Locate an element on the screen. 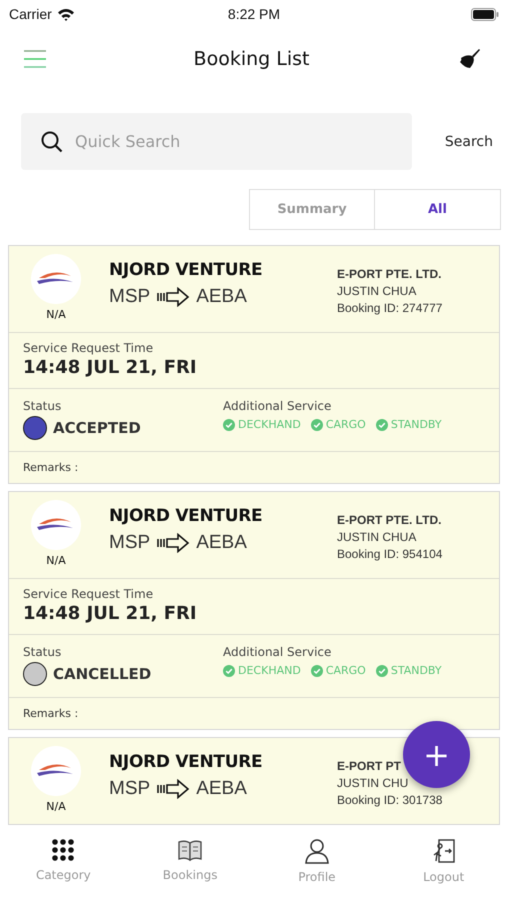  status-time: 8:22 PM is located at coordinates (254, 14).